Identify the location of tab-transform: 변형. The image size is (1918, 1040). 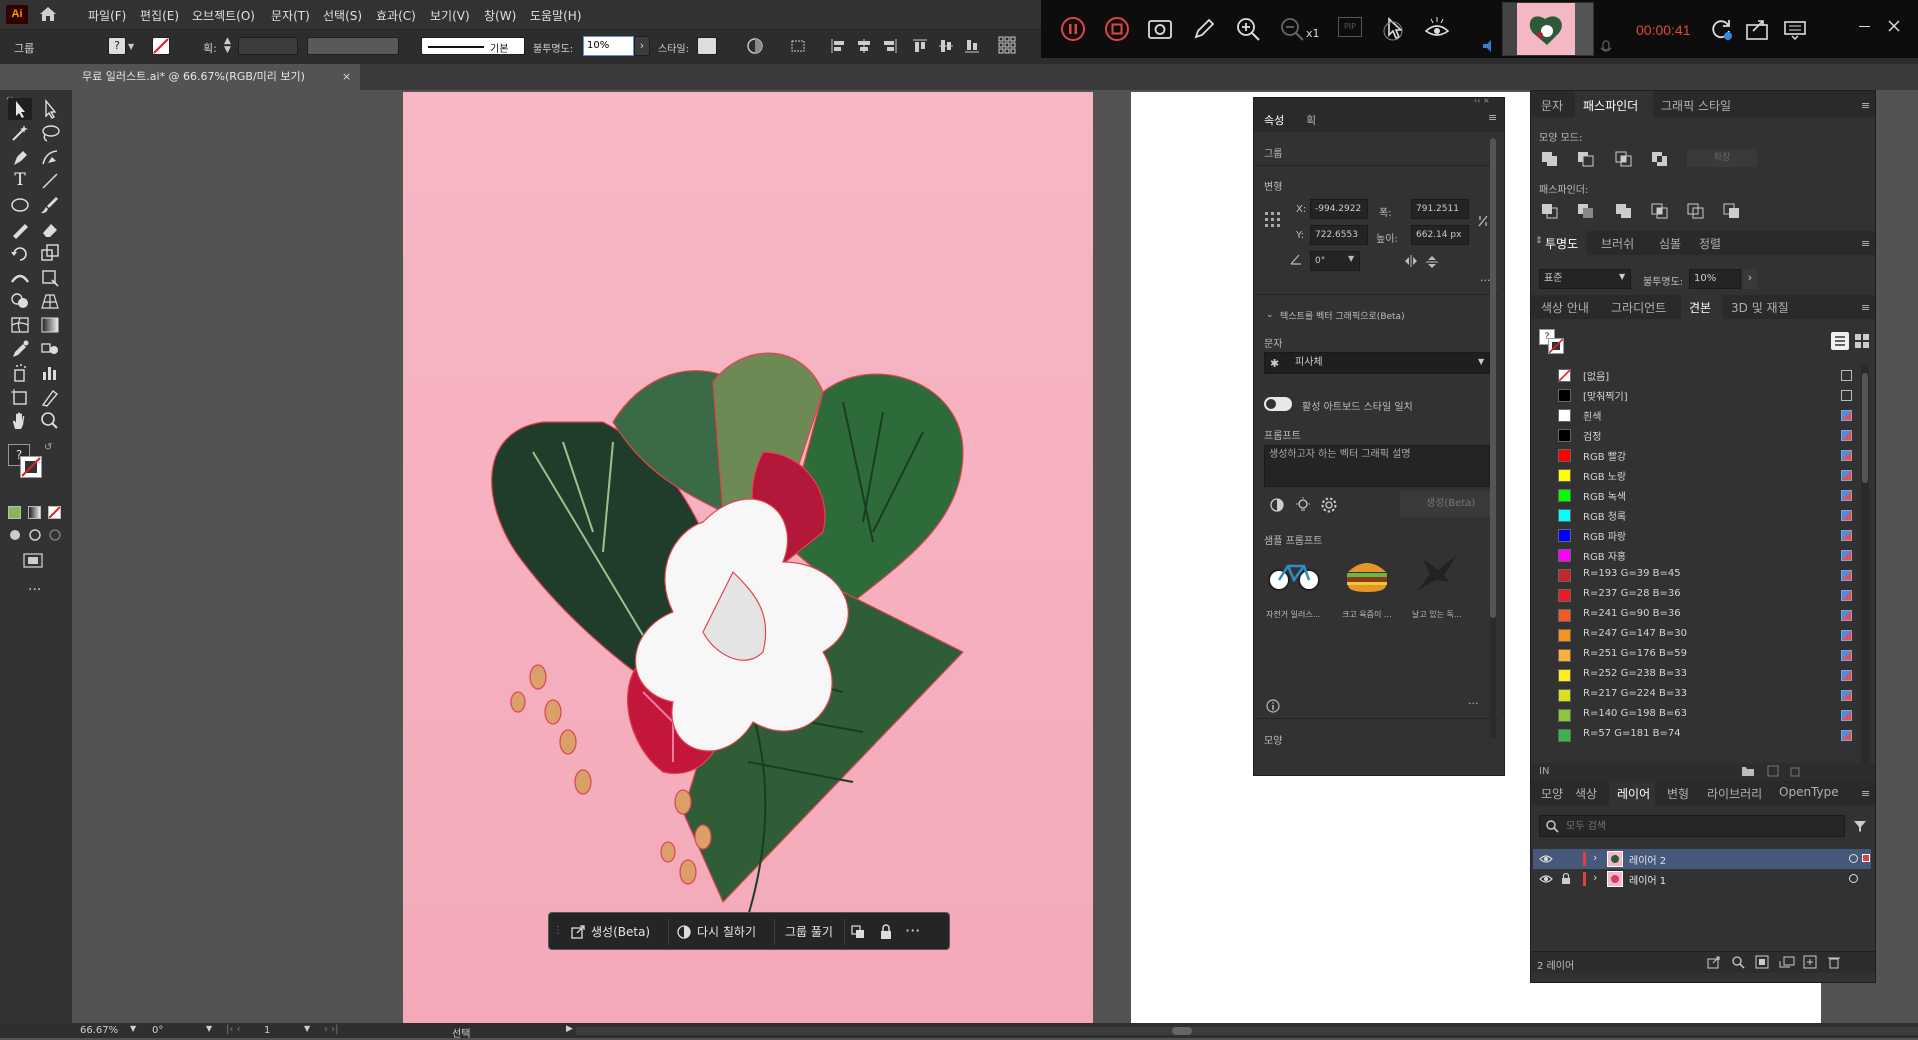
(1678, 793).